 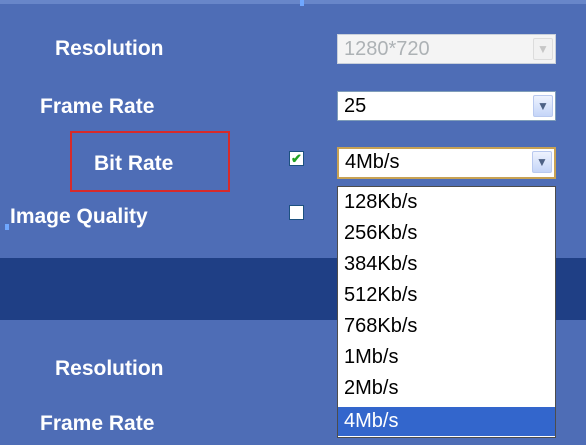 I want to click on dropdown-option-selected: 4Mb/s, so click(x=446, y=421).